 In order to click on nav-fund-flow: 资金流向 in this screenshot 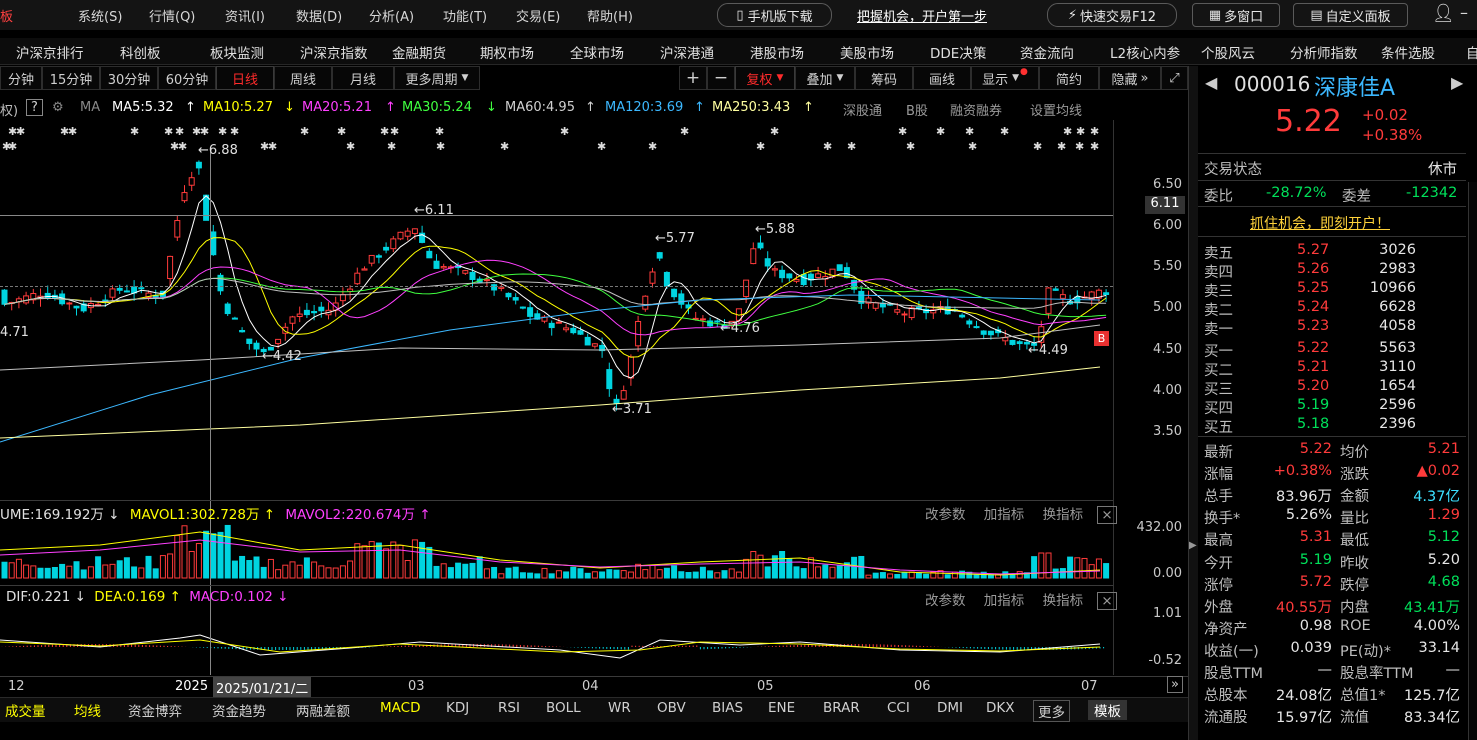, I will do `click(1047, 52)`.